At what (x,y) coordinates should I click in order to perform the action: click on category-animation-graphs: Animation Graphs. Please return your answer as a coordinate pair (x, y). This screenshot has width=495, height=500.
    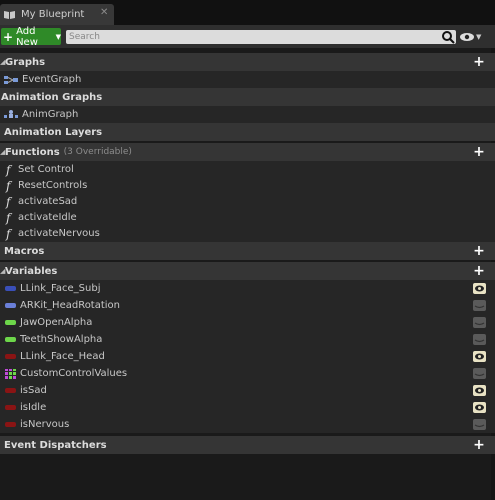
    Looking at the image, I should click on (247, 97).